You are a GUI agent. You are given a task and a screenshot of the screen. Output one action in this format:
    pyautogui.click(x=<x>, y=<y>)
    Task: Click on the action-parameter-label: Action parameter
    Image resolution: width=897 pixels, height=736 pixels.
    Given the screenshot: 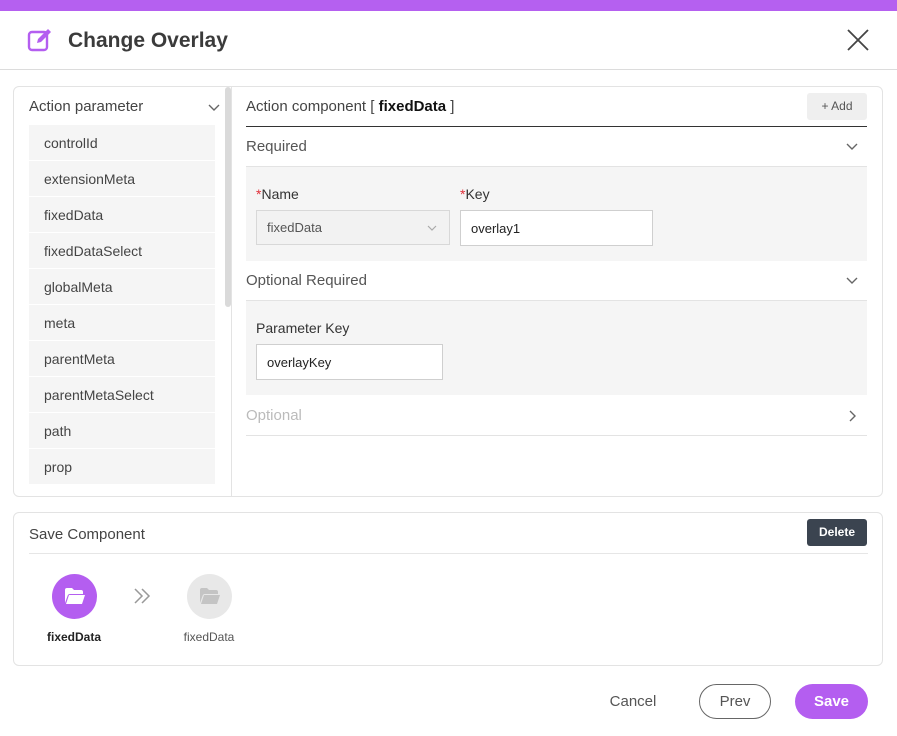 What is the action you would take?
    pyautogui.click(x=86, y=106)
    